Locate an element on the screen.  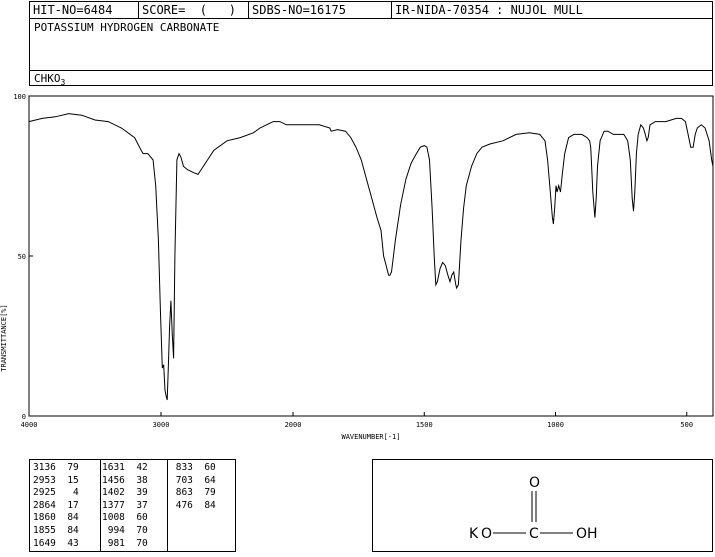
ir-code: IR-NIDA-70354 : NUJOL MULL is located at coordinates (489, 10).